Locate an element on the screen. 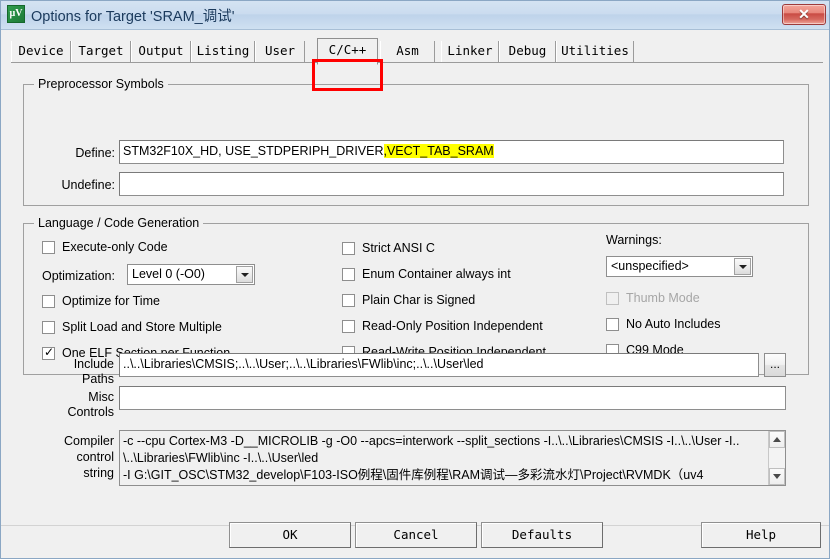  warnings-label: Warnings: is located at coordinates (634, 240).